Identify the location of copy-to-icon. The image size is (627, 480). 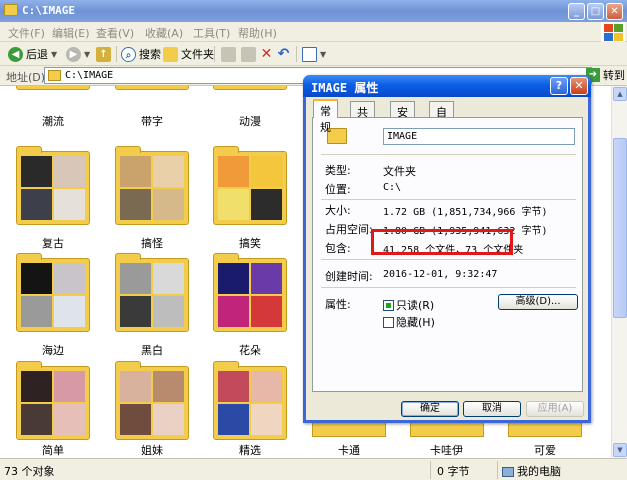
(248, 54).